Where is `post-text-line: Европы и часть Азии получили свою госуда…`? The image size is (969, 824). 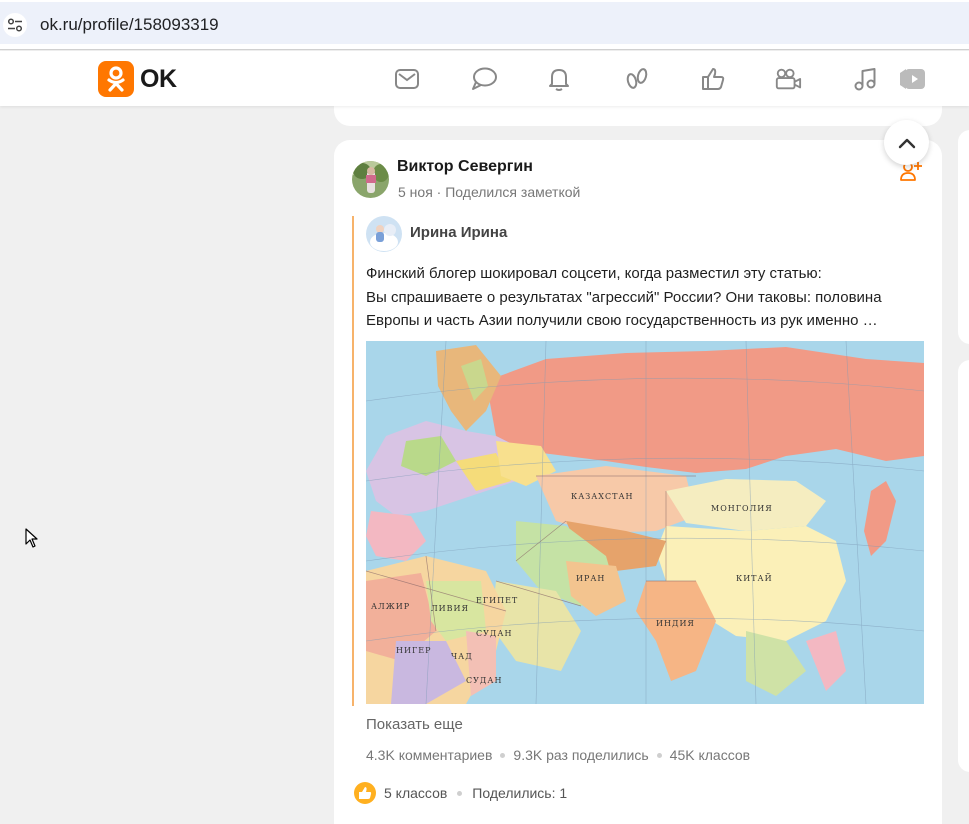
post-text-line: Европы и часть Азии получили свою госуда… is located at coordinates (622, 320).